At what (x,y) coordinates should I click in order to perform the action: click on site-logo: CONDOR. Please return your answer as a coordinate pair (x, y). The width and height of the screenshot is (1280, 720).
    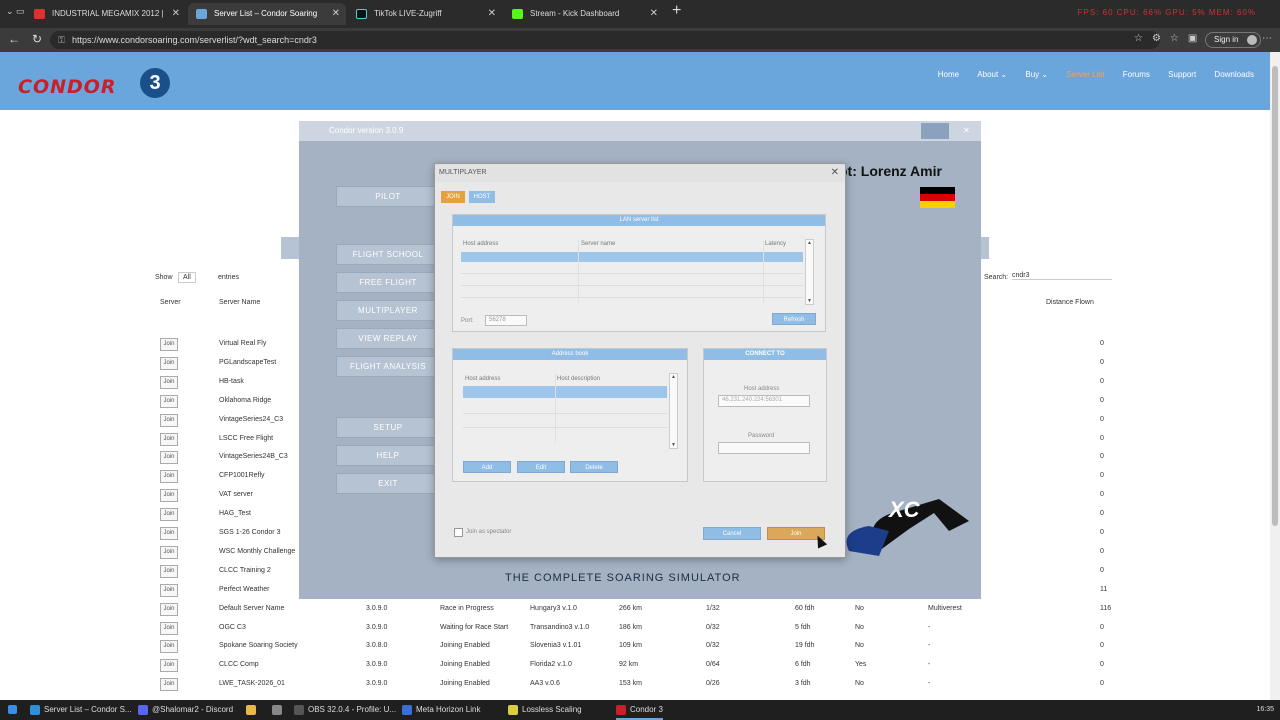
    Looking at the image, I should click on (67, 87).